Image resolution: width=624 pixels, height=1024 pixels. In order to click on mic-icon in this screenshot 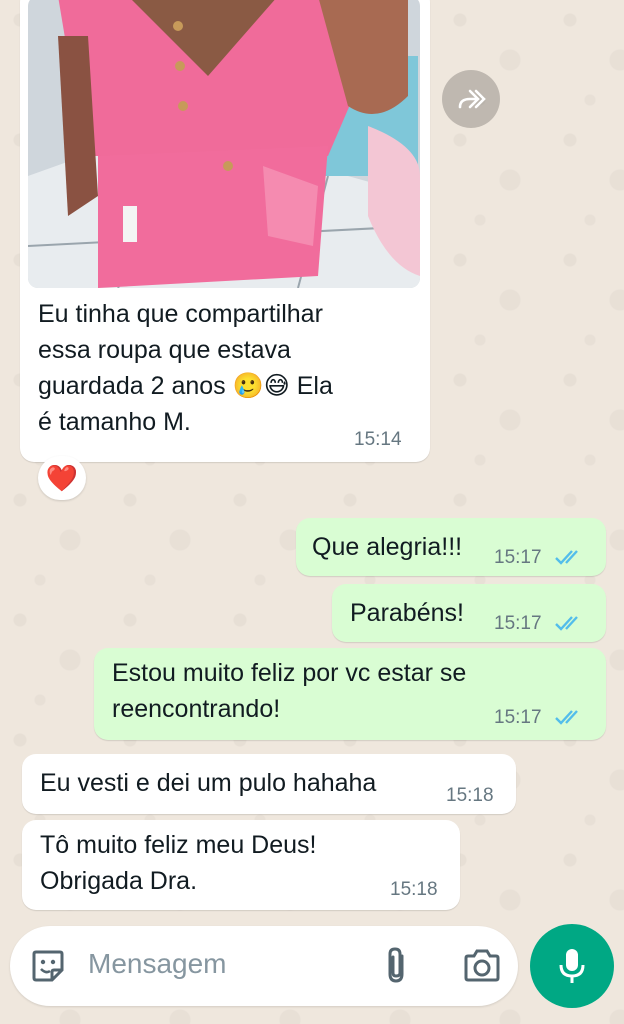, I will do `click(572, 966)`.